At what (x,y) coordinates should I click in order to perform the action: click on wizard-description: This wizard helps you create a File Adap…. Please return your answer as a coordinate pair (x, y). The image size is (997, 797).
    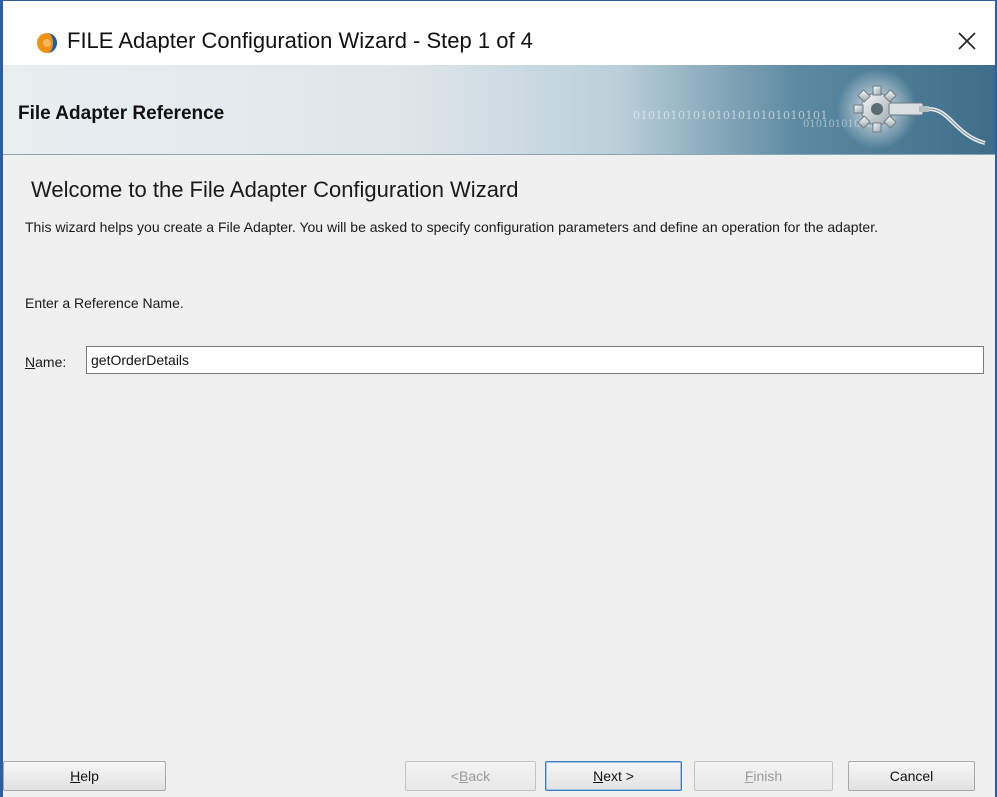
    Looking at the image, I should click on (451, 227).